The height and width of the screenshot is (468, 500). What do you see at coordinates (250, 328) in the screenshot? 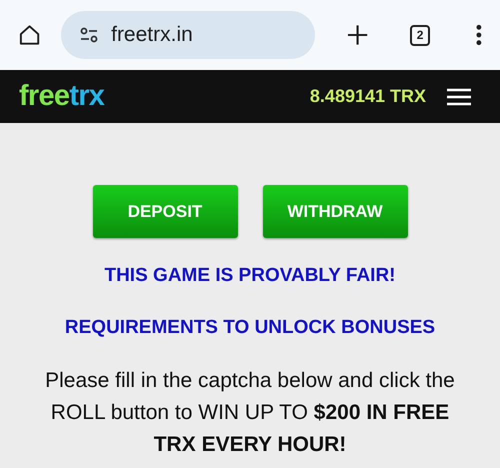
I see `info-link: REQUIREMENTS TO UNLOCK BONUSES` at bounding box center [250, 328].